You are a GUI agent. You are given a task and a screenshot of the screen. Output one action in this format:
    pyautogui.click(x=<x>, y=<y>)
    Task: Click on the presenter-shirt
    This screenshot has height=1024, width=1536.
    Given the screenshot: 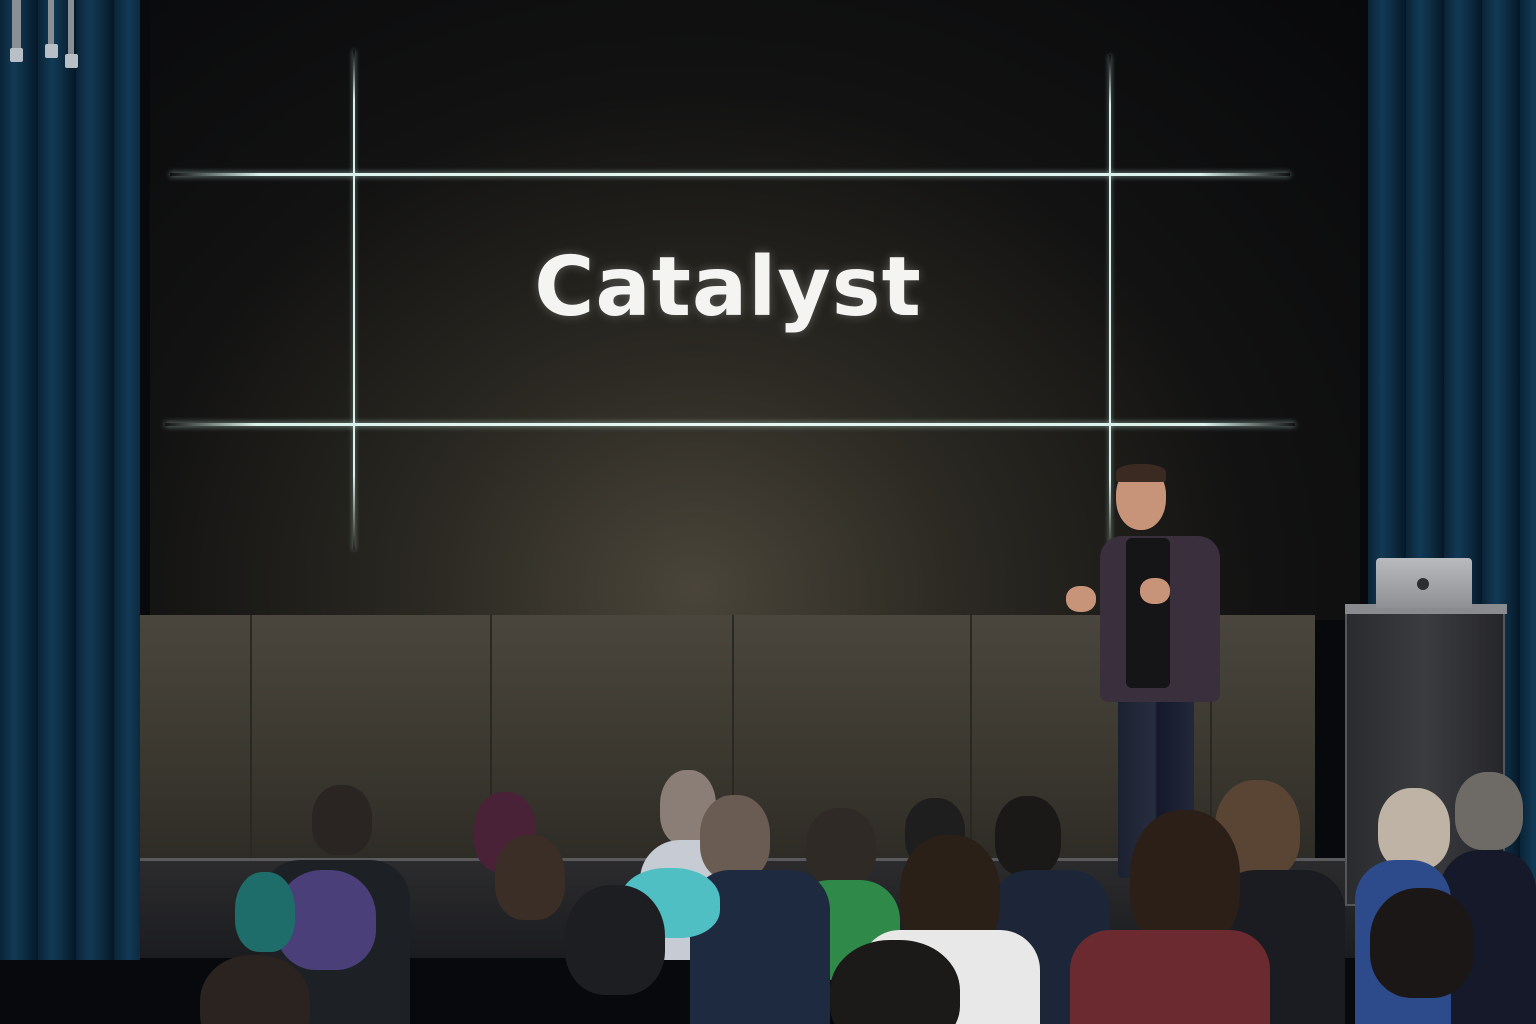 What is the action you would take?
    pyautogui.click(x=1148, y=613)
    